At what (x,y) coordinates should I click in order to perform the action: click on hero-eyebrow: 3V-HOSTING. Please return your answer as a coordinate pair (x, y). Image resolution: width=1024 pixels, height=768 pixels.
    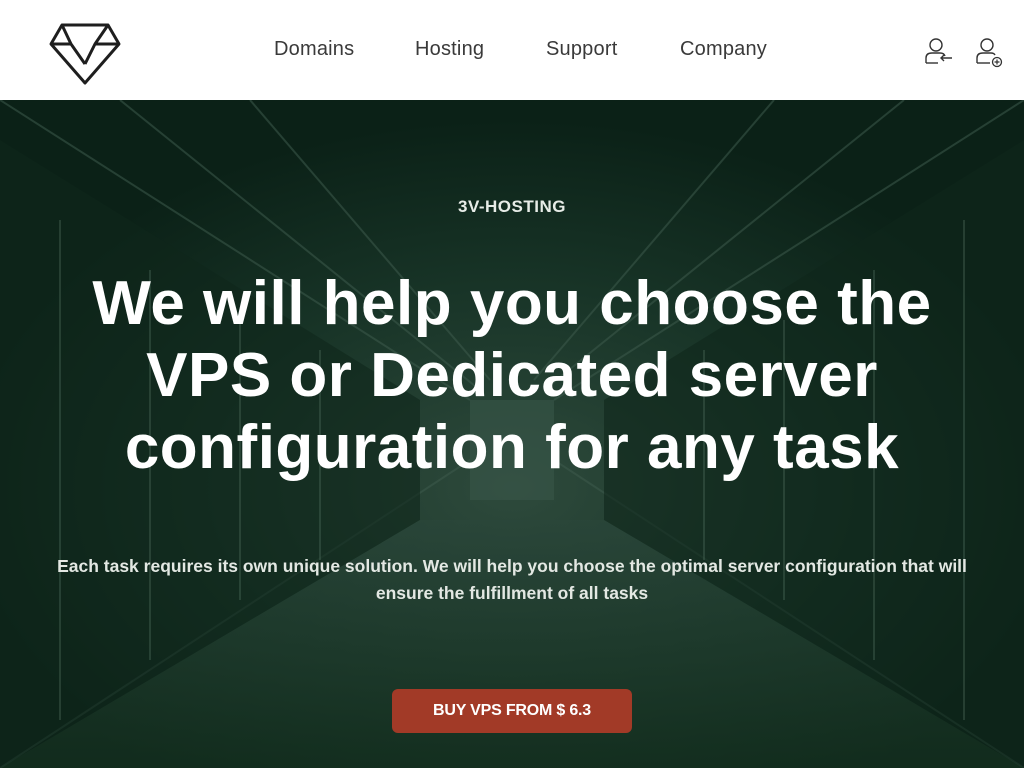
    Looking at the image, I should click on (512, 206).